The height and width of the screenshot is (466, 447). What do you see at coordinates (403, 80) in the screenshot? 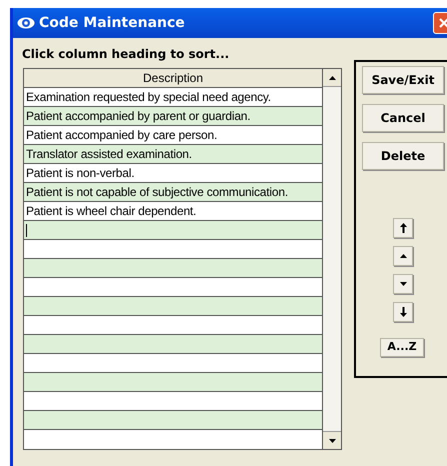
I see `action-button: Save/Exit` at bounding box center [403, 80].